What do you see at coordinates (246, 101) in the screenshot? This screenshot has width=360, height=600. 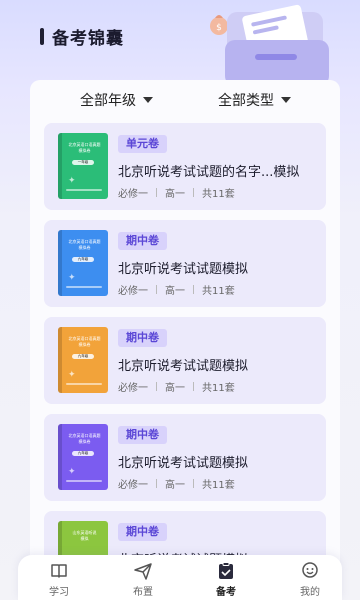 I see `type-filter-label: 全部类型` at bounding box center [246, 101].